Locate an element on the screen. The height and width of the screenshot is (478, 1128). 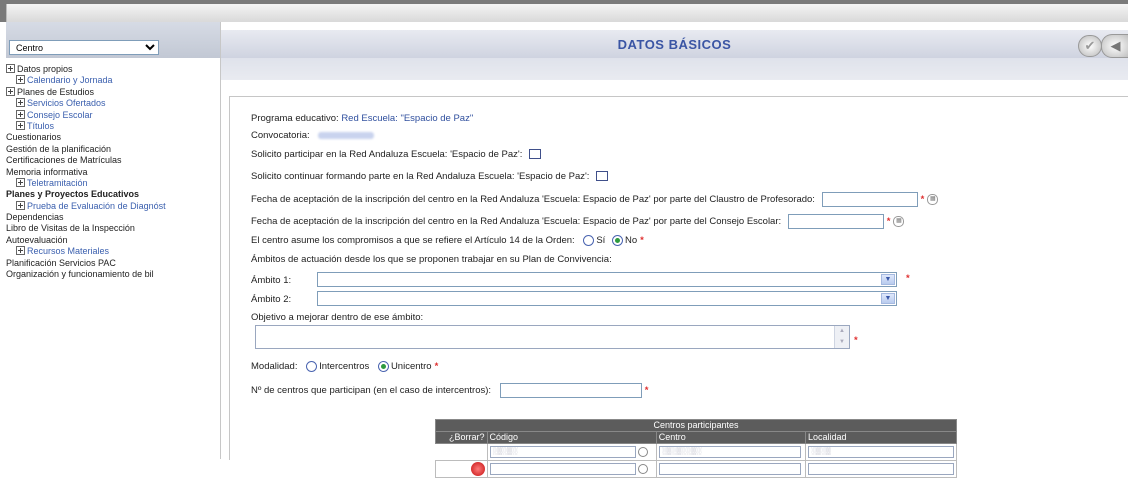
sidebar-item: Consejo Escolar is located at coordinates (113, 115).